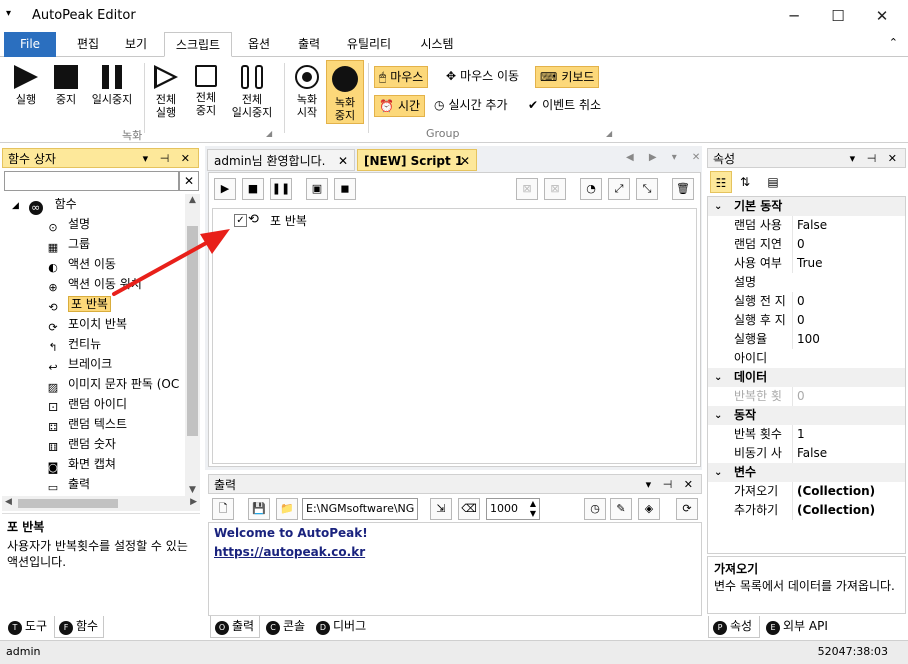 This screenshot has height=664, width=908. Describe the element at coordinates (30, 44) in the screenshot. I see `tab-file: File` at that location.